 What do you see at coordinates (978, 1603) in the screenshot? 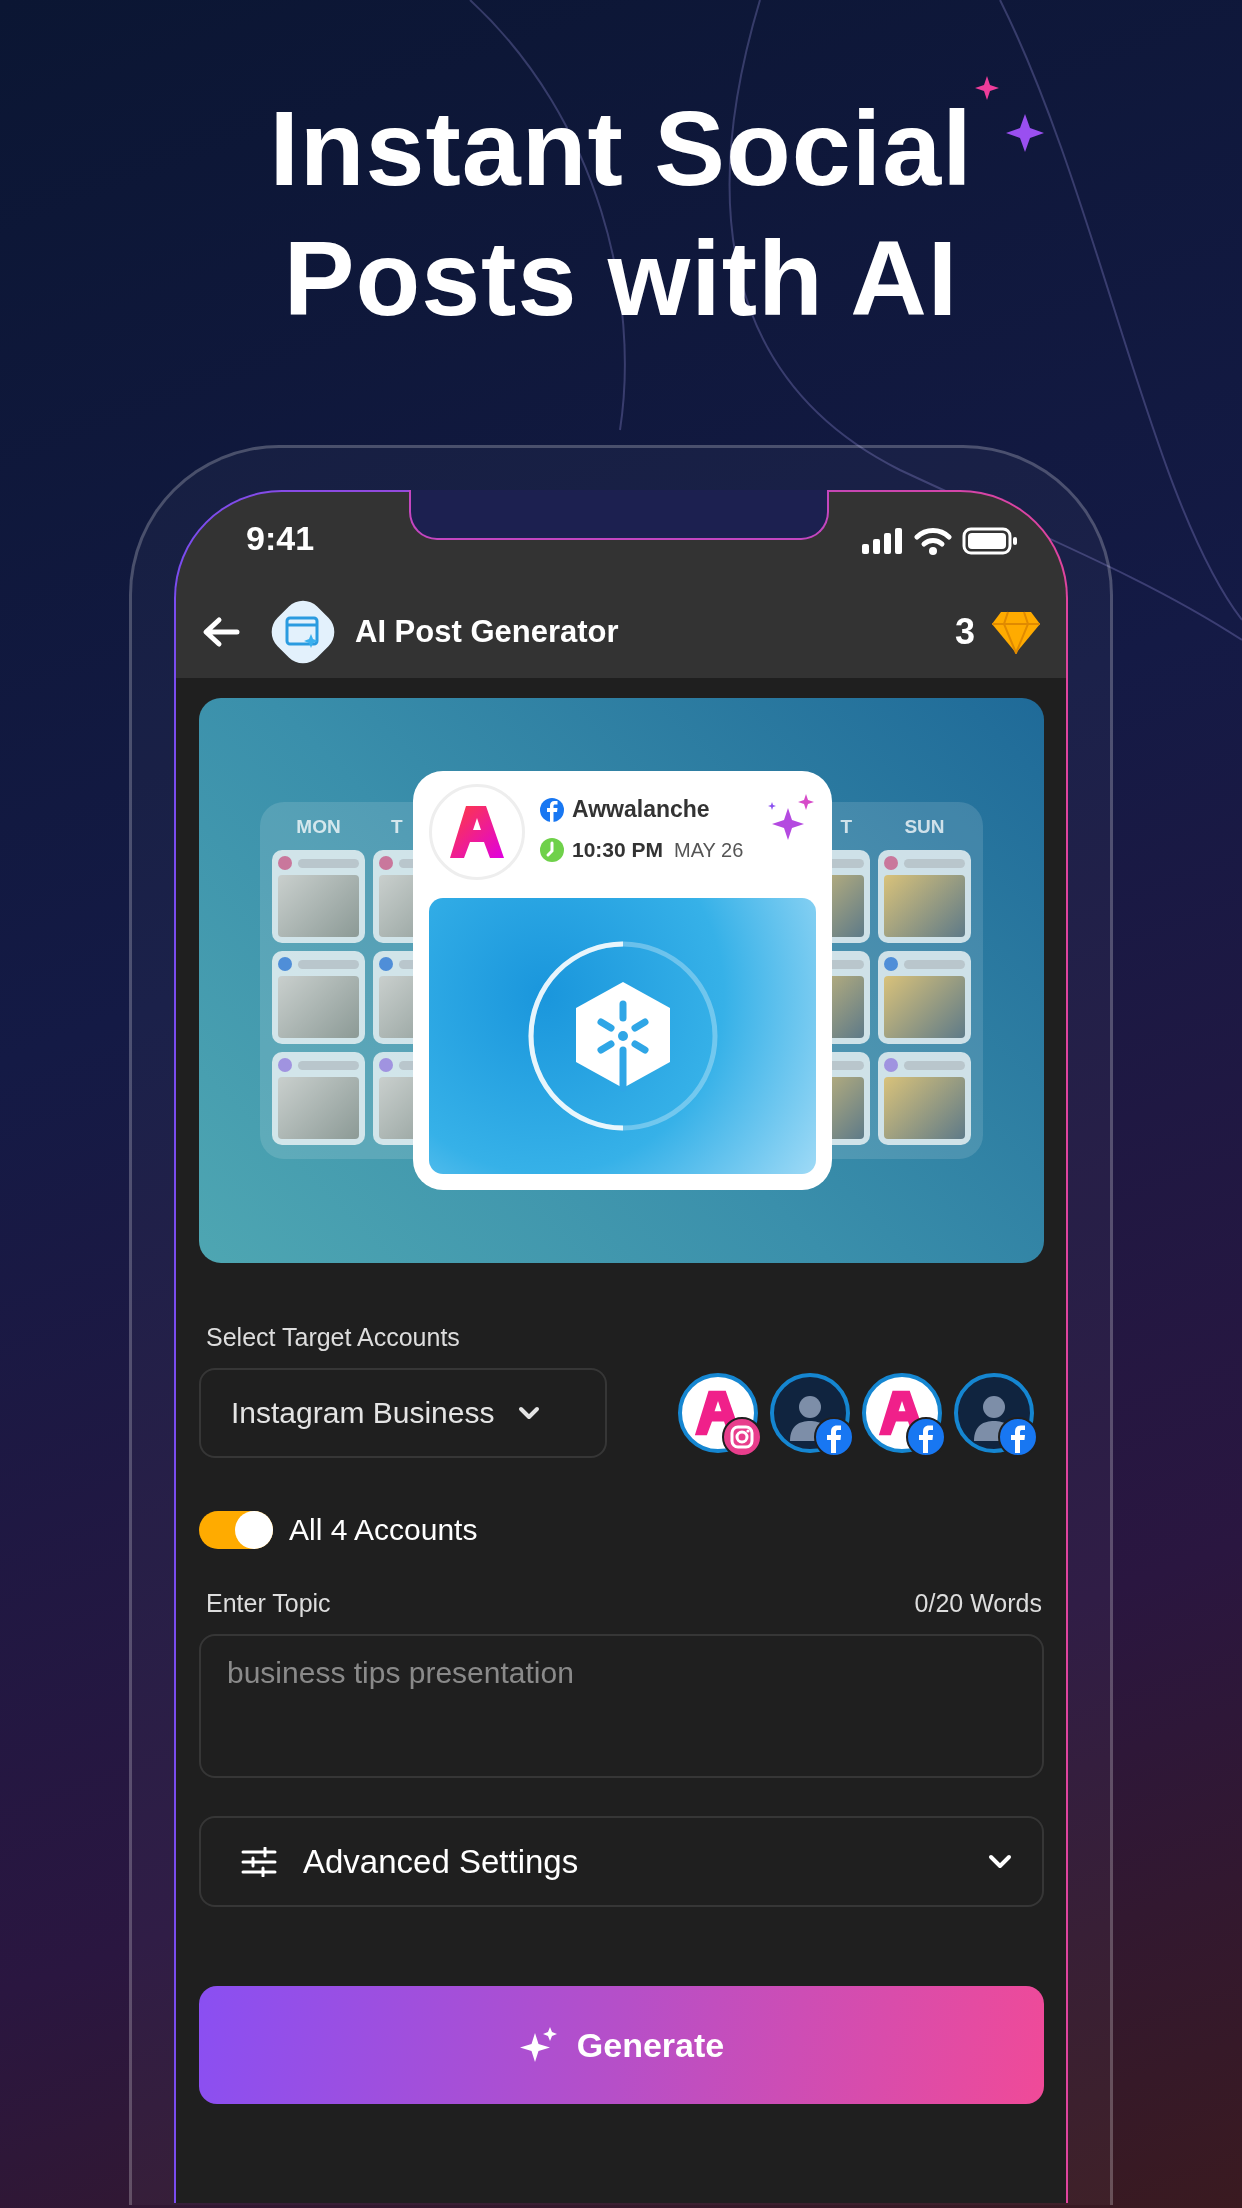
I see `word-counter: 0/20 Words` at bounding box center [978, 1603].